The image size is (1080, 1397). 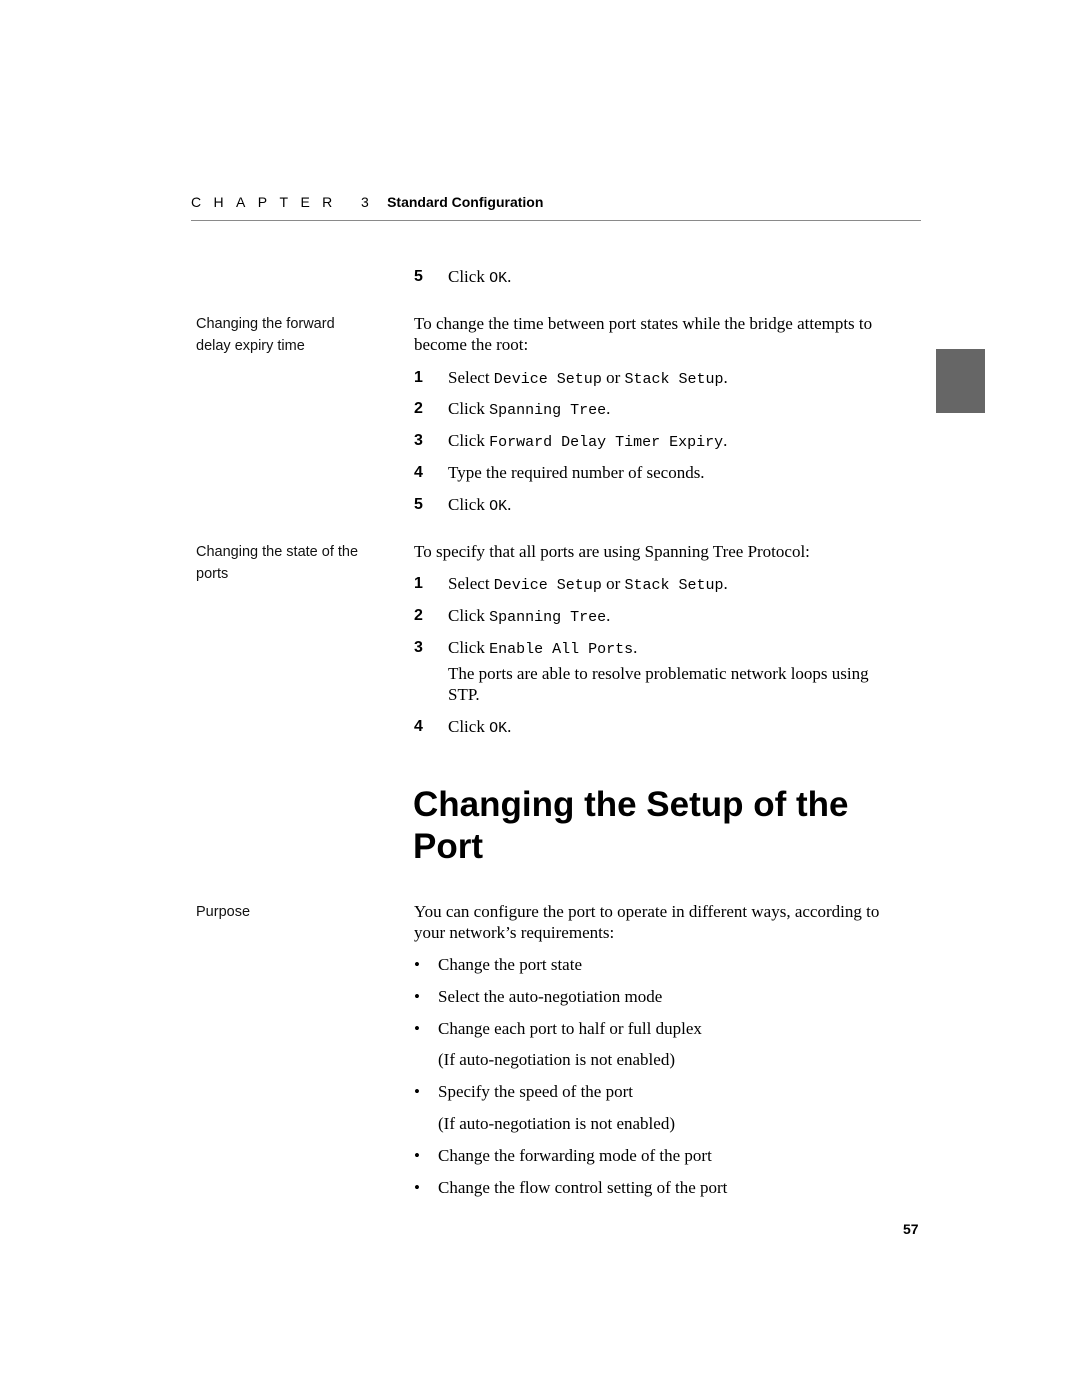 What do you see at coordinates (576, 472) in the screenshot?
I see `step-text: Type the required number of seconds.` at bounding box center [576, 472].